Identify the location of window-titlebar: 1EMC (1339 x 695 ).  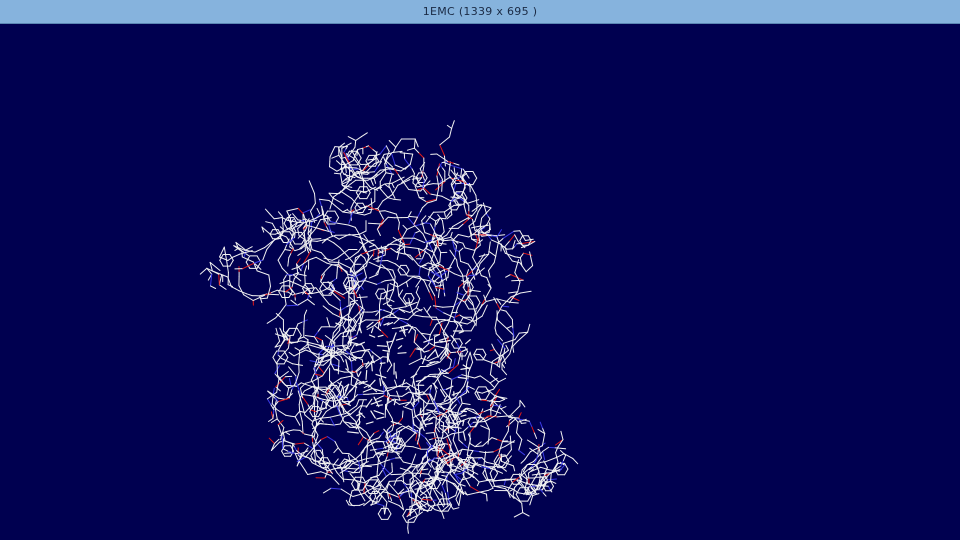
(480, 12).